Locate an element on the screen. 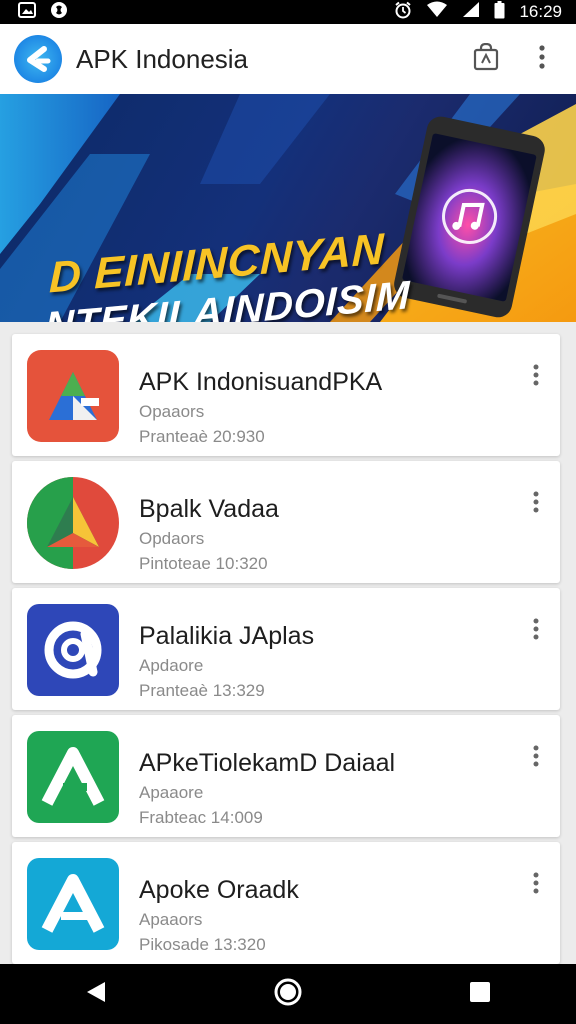  signal-icon is located at coordinates (471, 12).